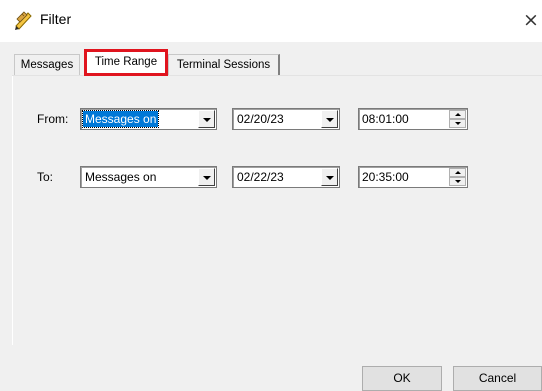  What do you see at coordinates (413, 119) in the screenshot?
I see `from-time-spinner: 08:01:00` at bounding box center [413, 119].